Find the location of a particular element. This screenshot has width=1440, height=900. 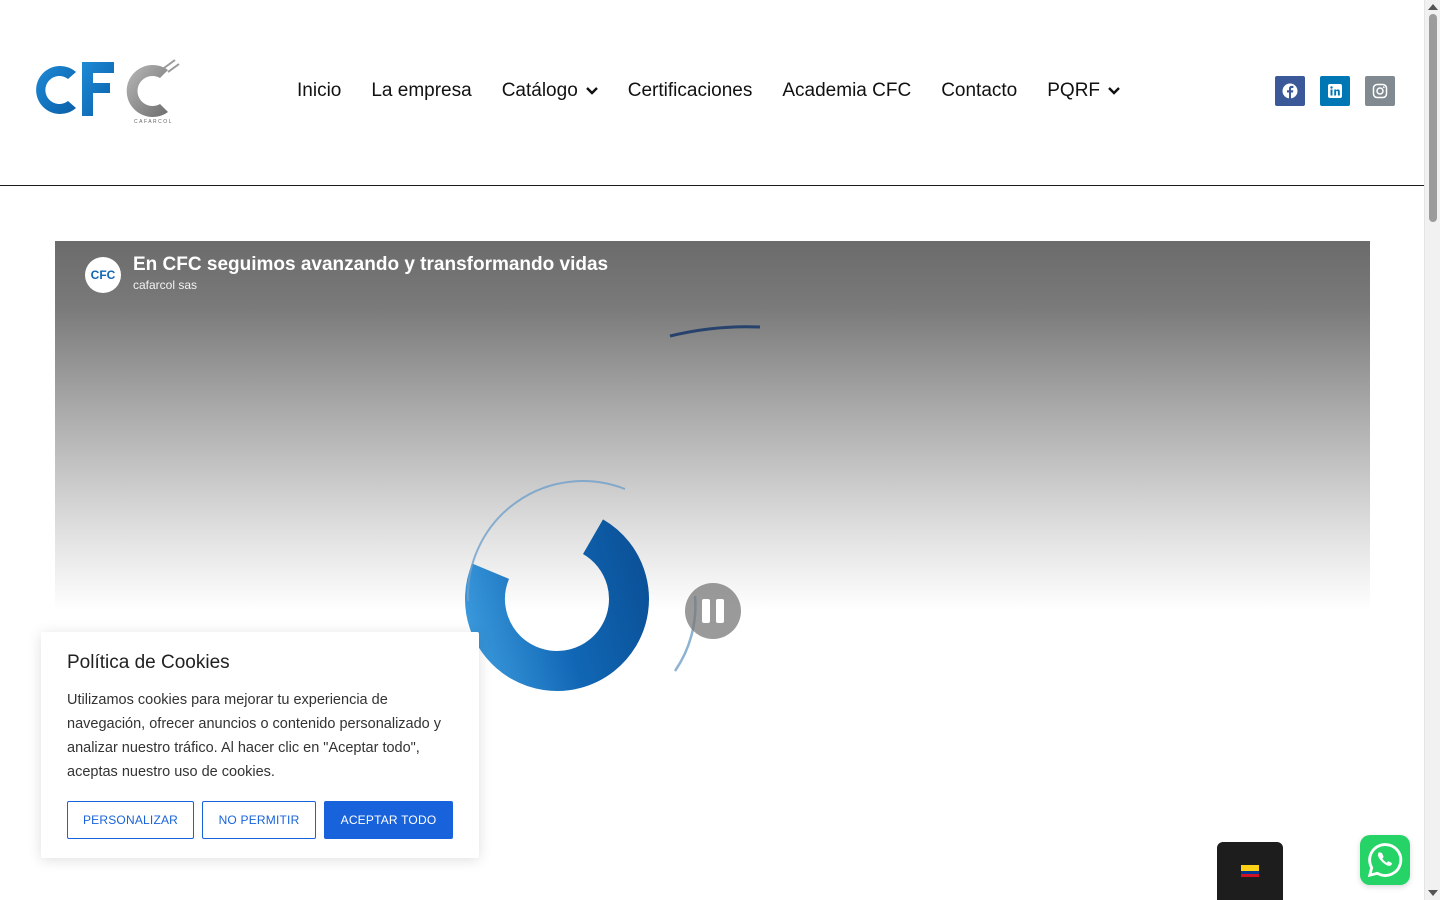

nav-item-label: Inicio is located at coordinates (319, 90).